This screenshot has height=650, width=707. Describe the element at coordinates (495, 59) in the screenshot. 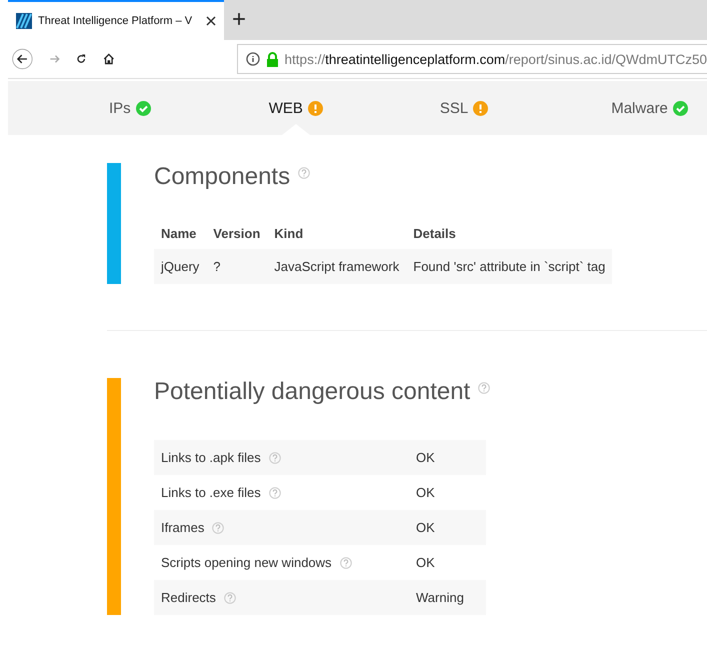

I see `url-text: https://threatintelligenceplatform.com/report/sinus.ac.id/QWdmUTCz50` at that location.